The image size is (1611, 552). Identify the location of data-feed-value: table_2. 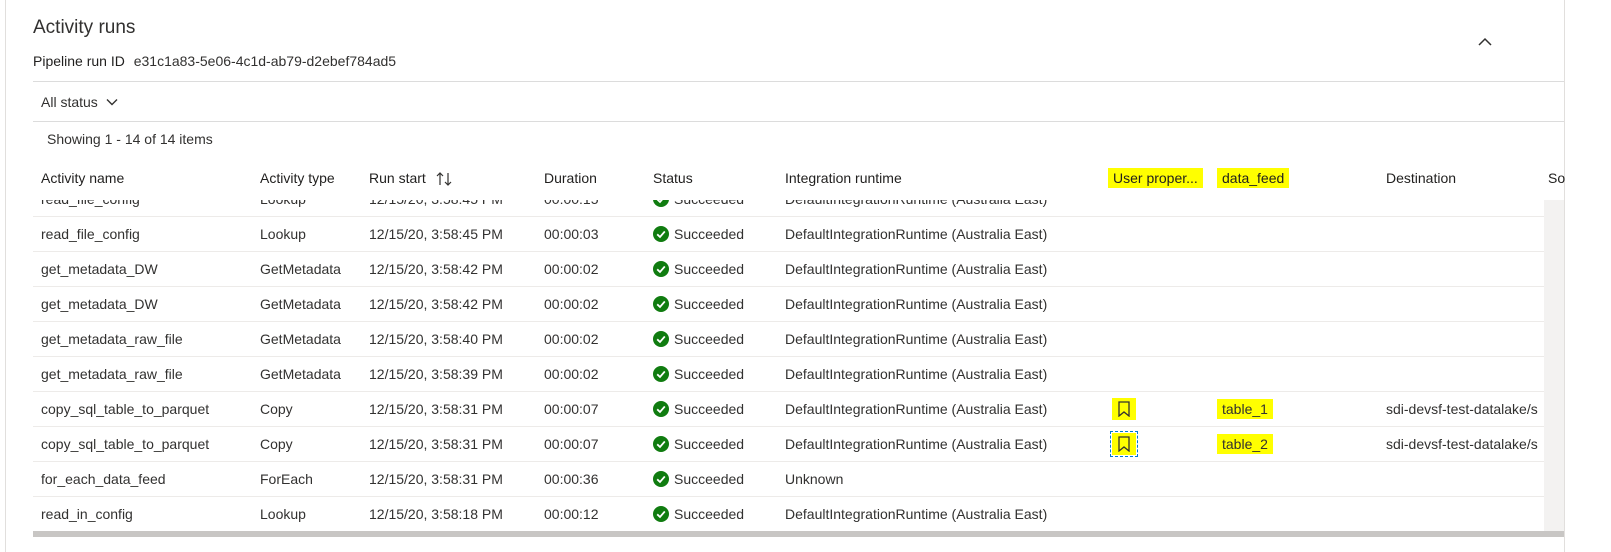
(1245, 444).